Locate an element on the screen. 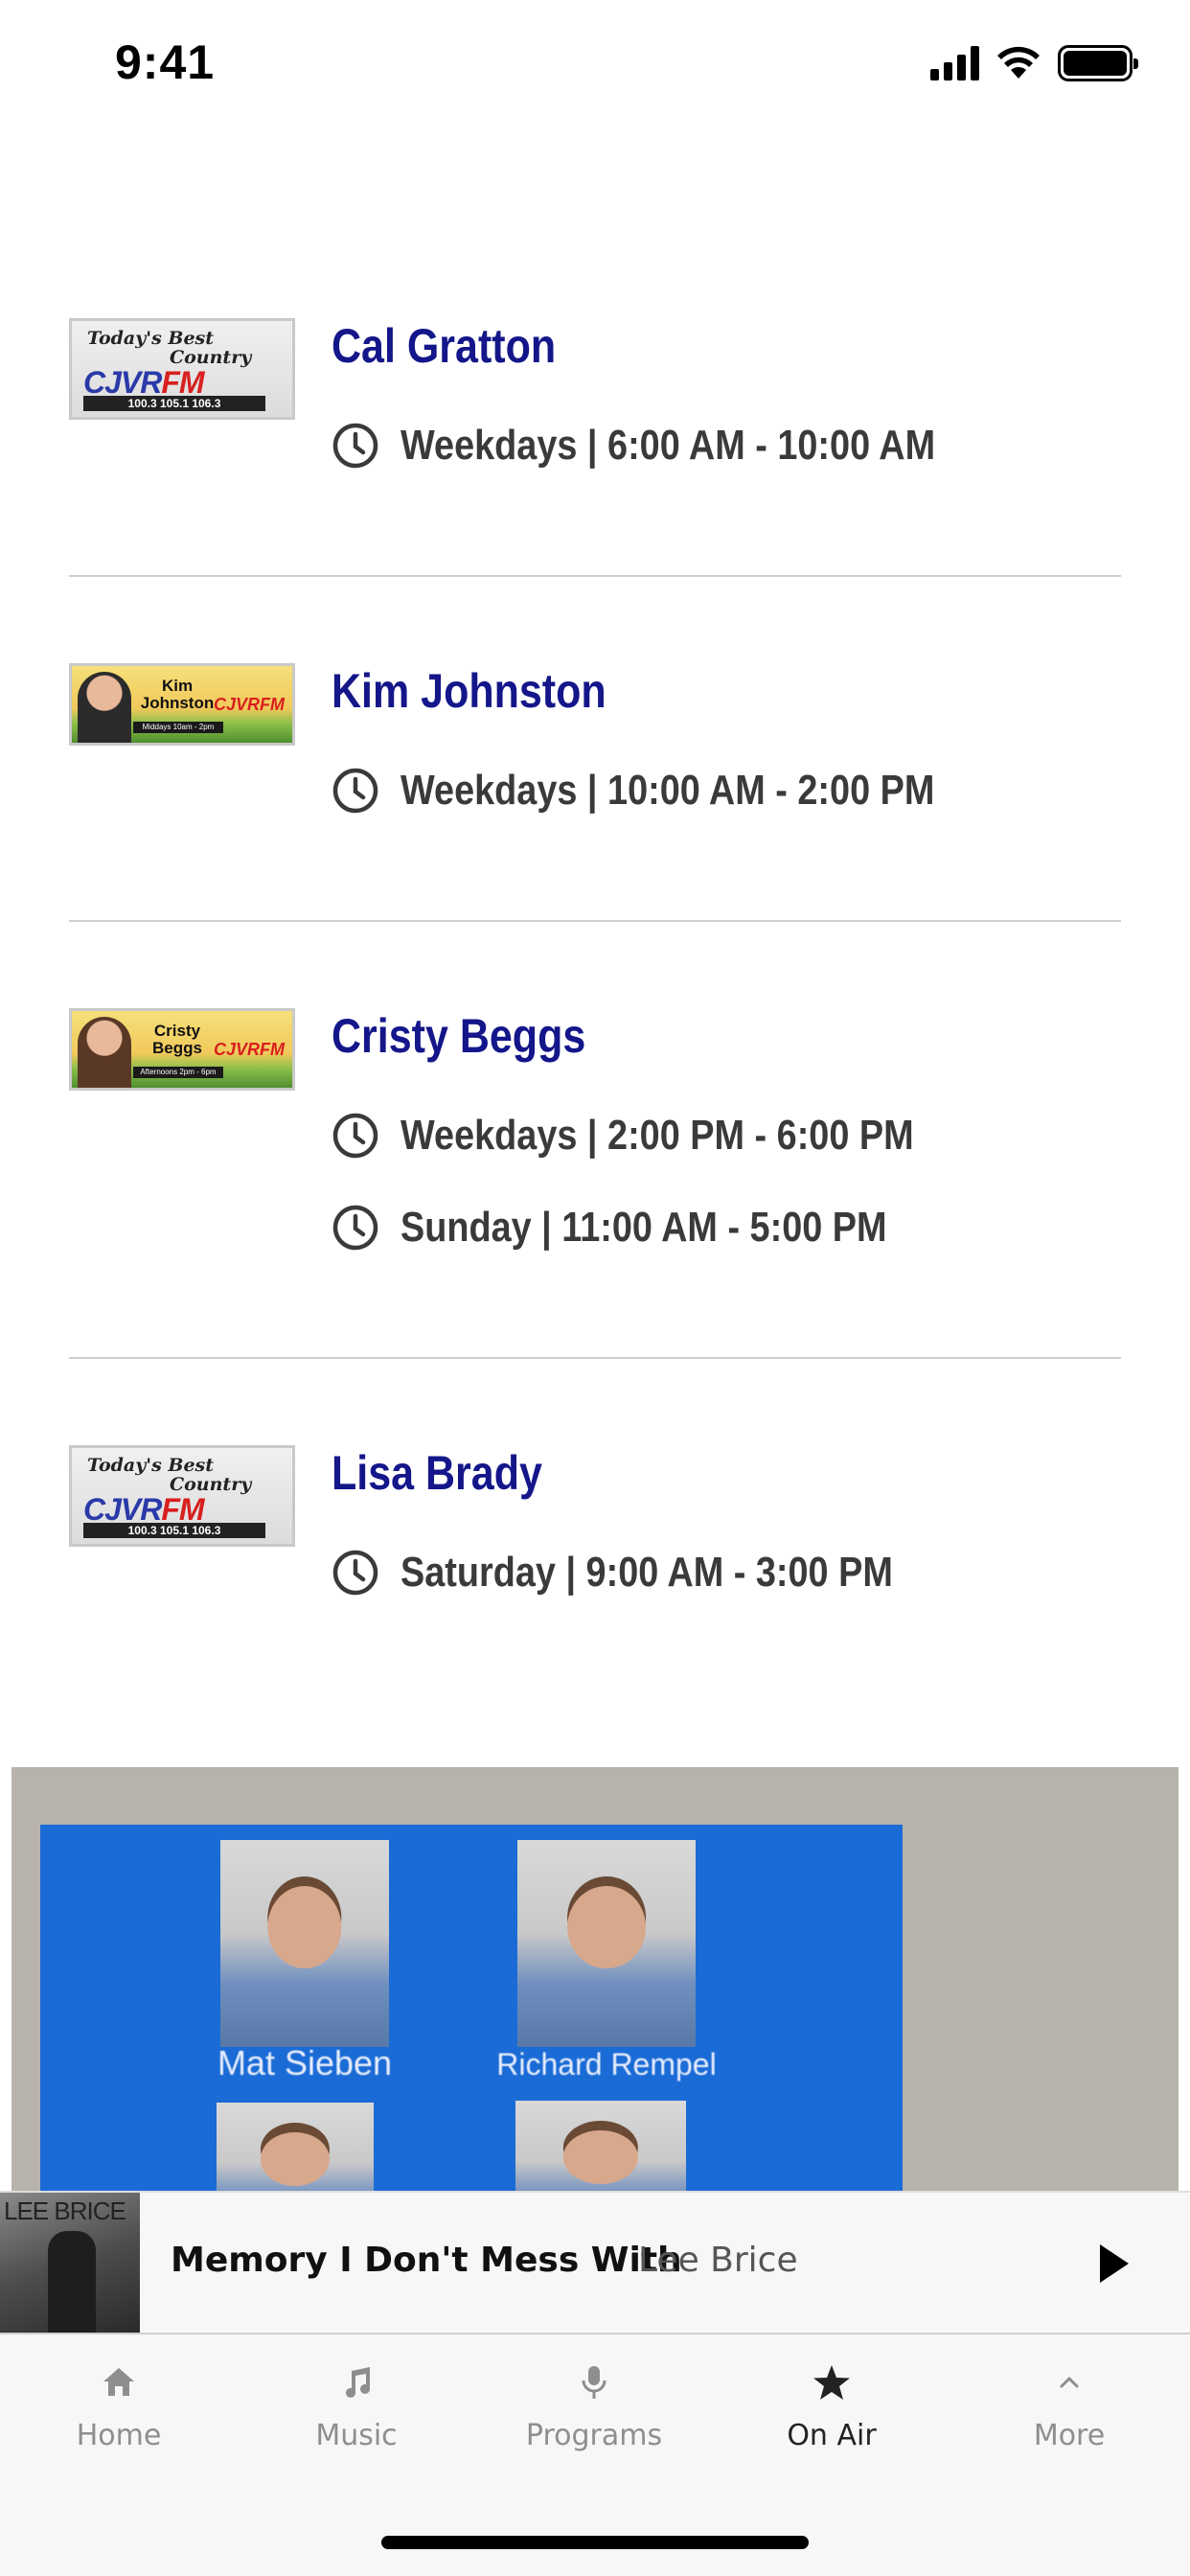 The width and height of the screenshot is (1190, 2576). host-banner: Cristy Beggs Afternoons 2pm - 6pm CJVRFM is located at coordinates (182, 1049).